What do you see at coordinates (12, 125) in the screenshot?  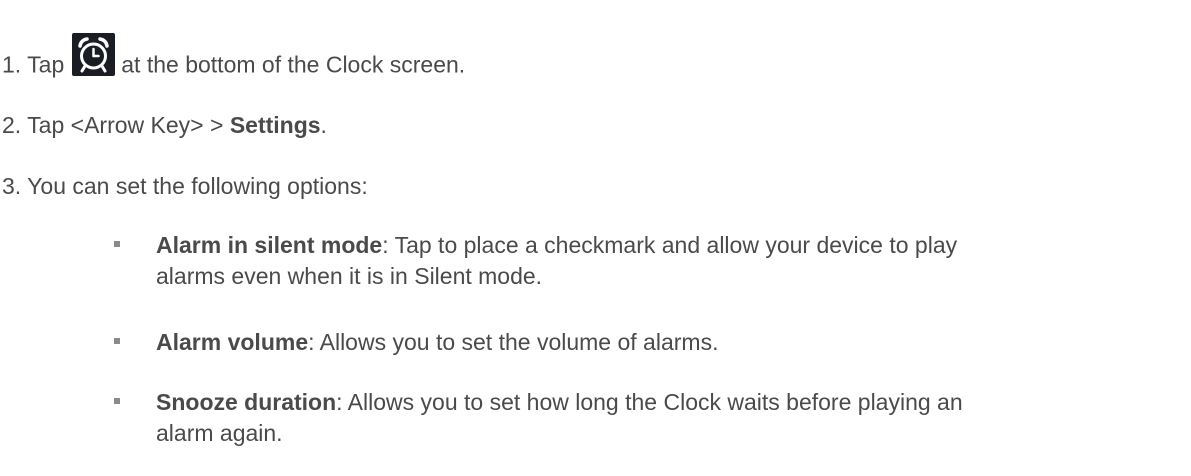 I see `step-number: 2.` at bounding box center [12, 125].